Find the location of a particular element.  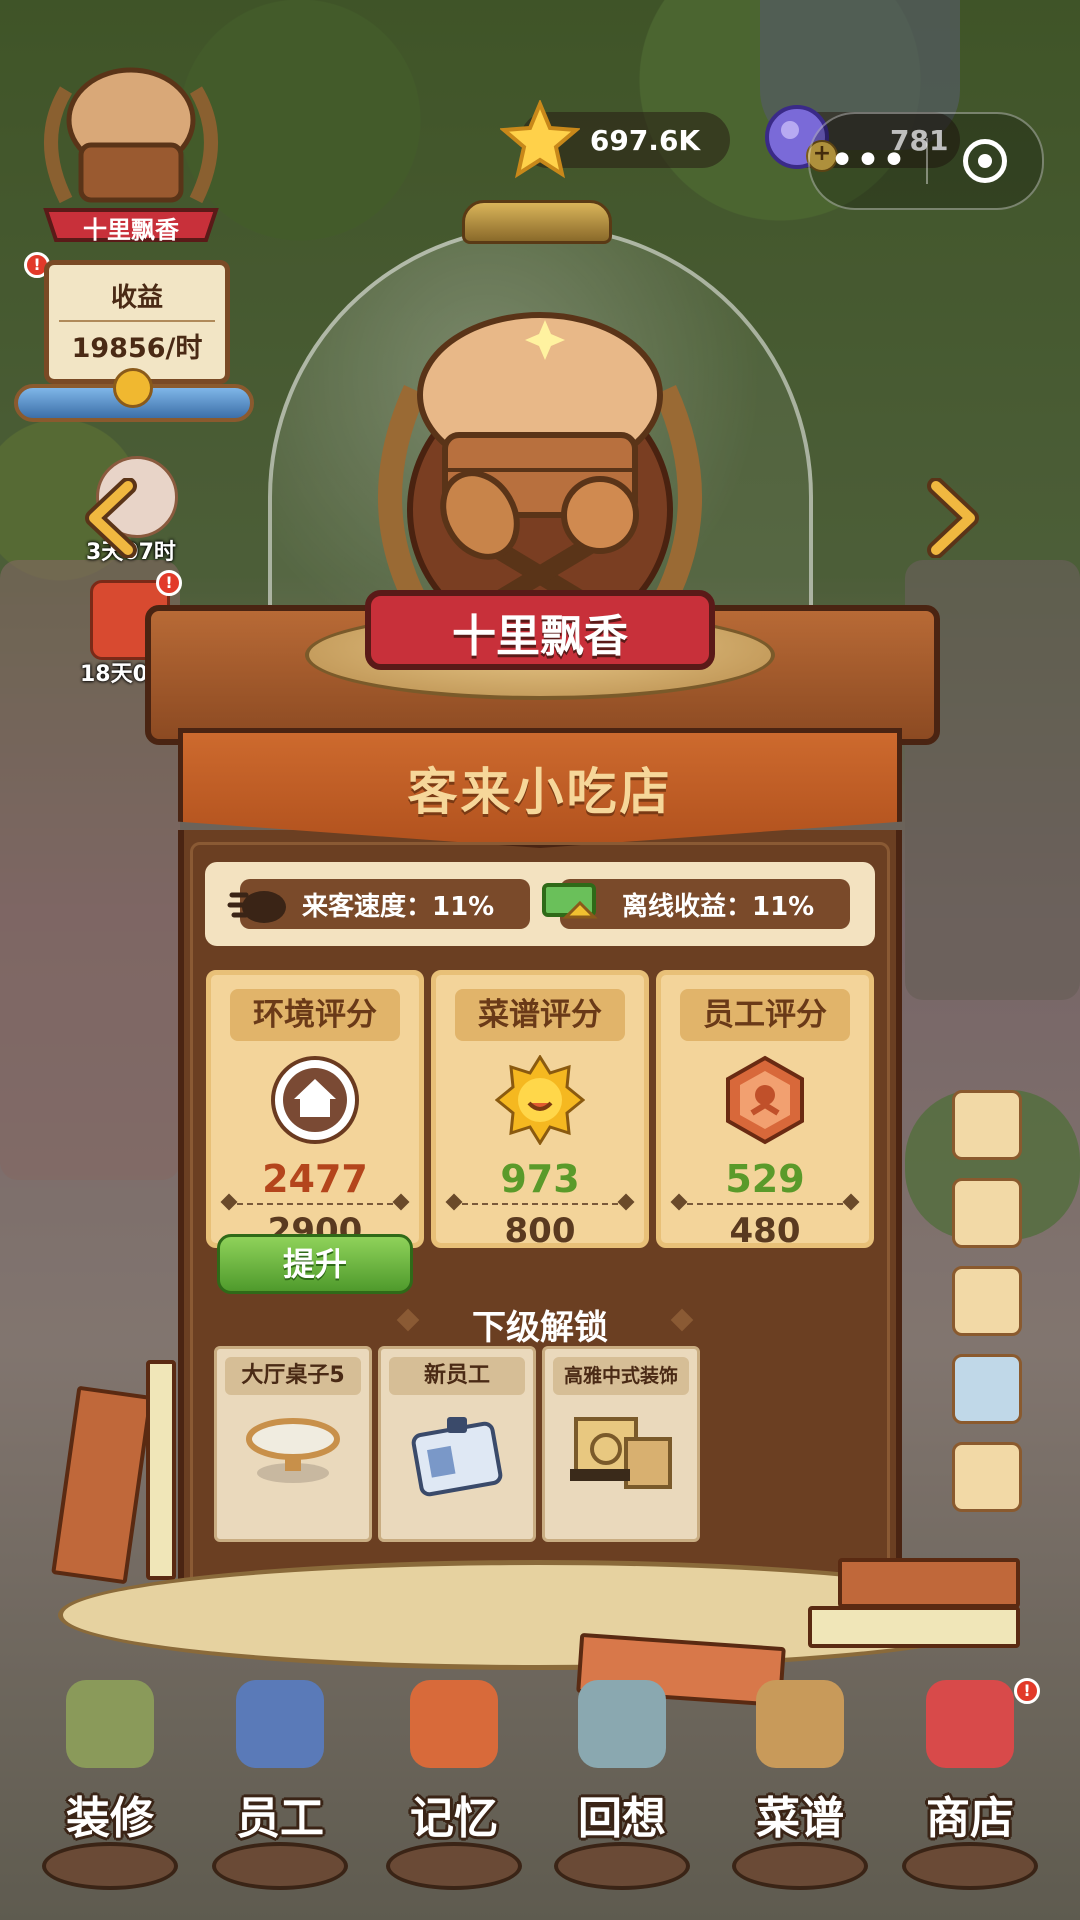

nav-label: 记忆 is located at coordinates (454, 1818).